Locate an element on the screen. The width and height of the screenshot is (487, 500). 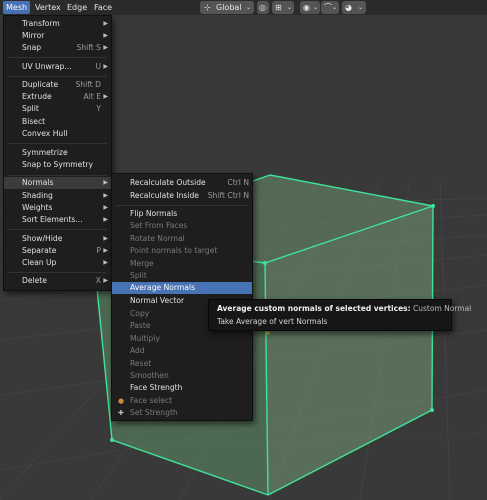
overlay-toggle: ◕ ⌄ is located at coordinates (354, 7).